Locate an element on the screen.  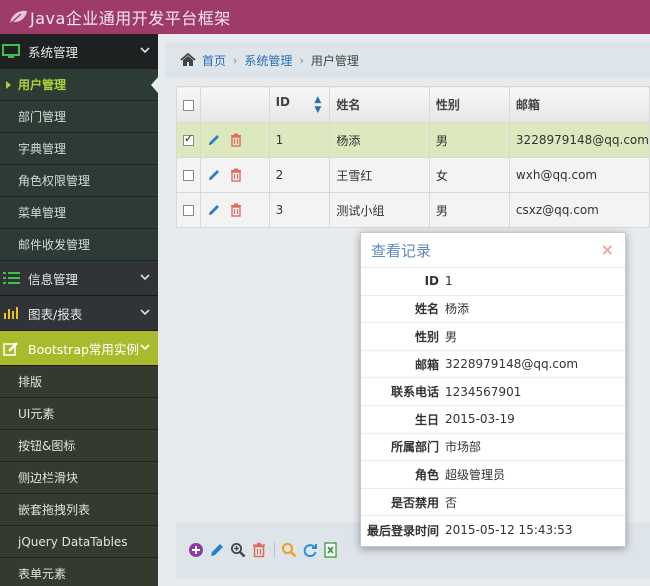
record-field-row: 邮箱 3228979148@qq.com is located at coordinates (493, 365).